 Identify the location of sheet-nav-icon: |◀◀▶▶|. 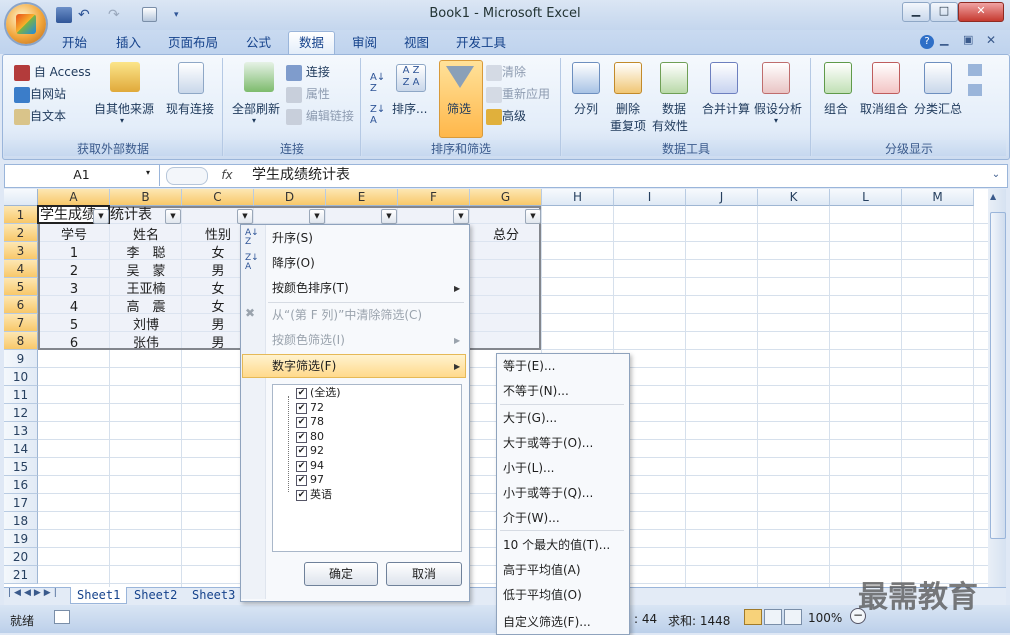
(34, 593).